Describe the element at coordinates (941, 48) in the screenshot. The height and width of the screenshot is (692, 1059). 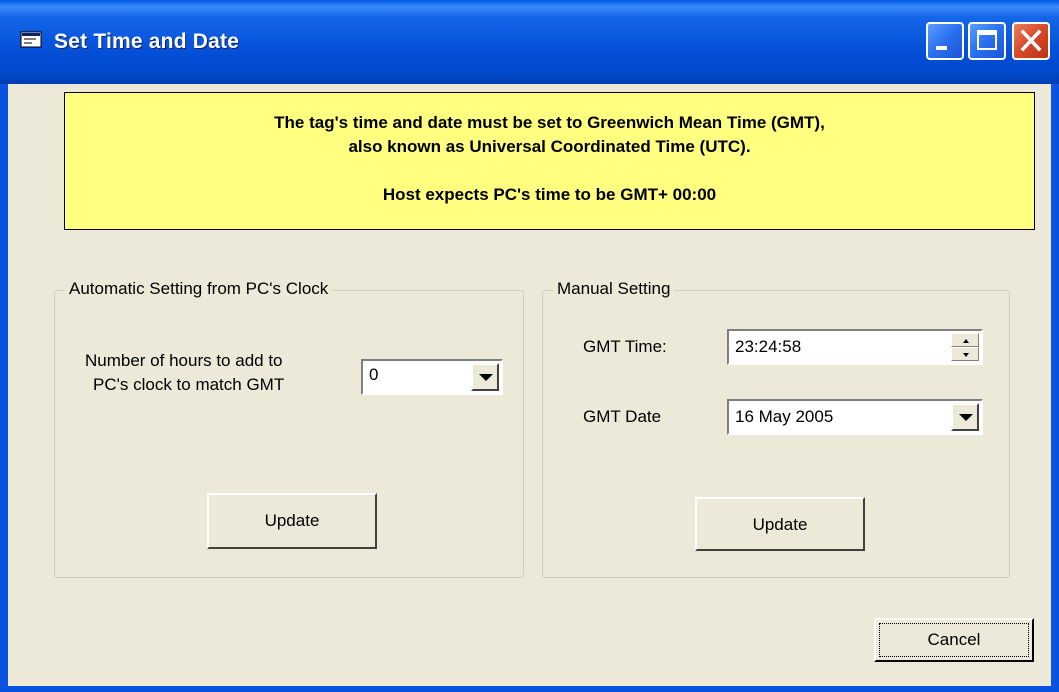
I see `minimize-icon` at that location.